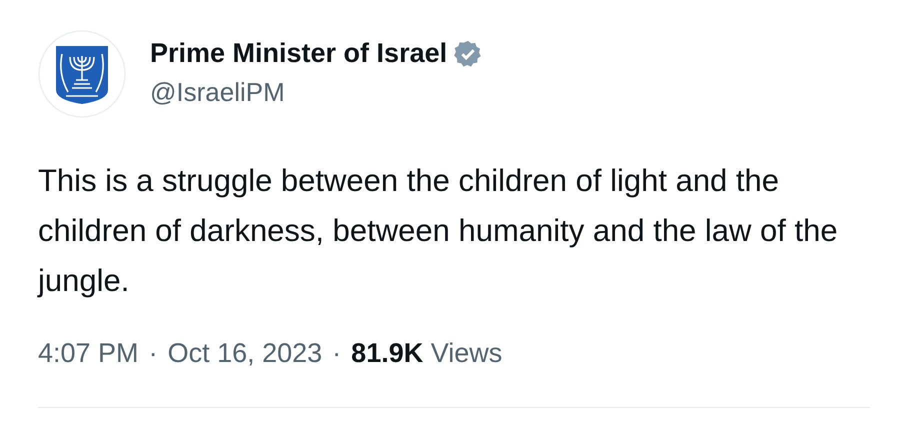 The width and height of the screenshot is (900, 432). Describe the element at coordinates (82, 74) in the screenshot. I see `shield-emblem-icon` at that location.